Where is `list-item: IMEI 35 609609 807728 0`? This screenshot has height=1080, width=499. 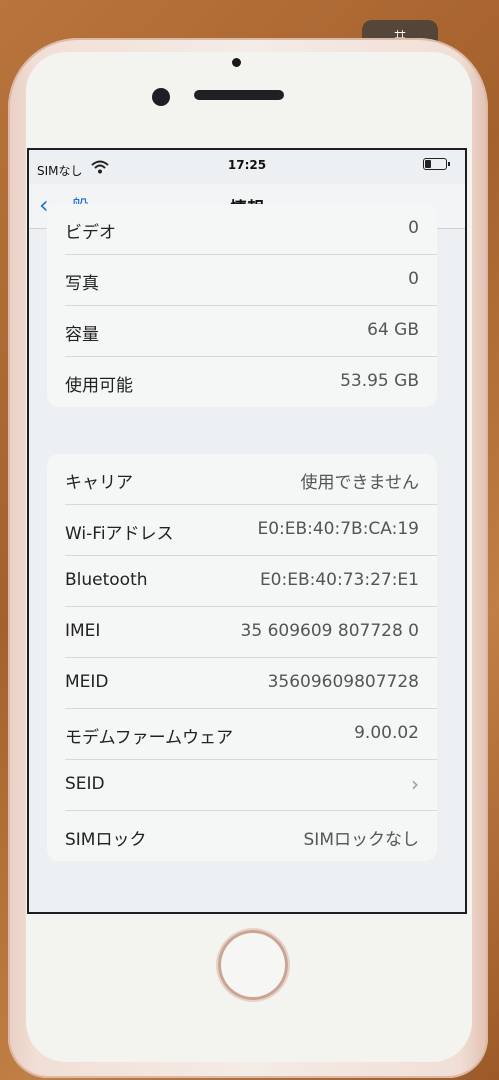
list-item: IMEI 35 609609 807728 0 is located at coordinates (251, 632).